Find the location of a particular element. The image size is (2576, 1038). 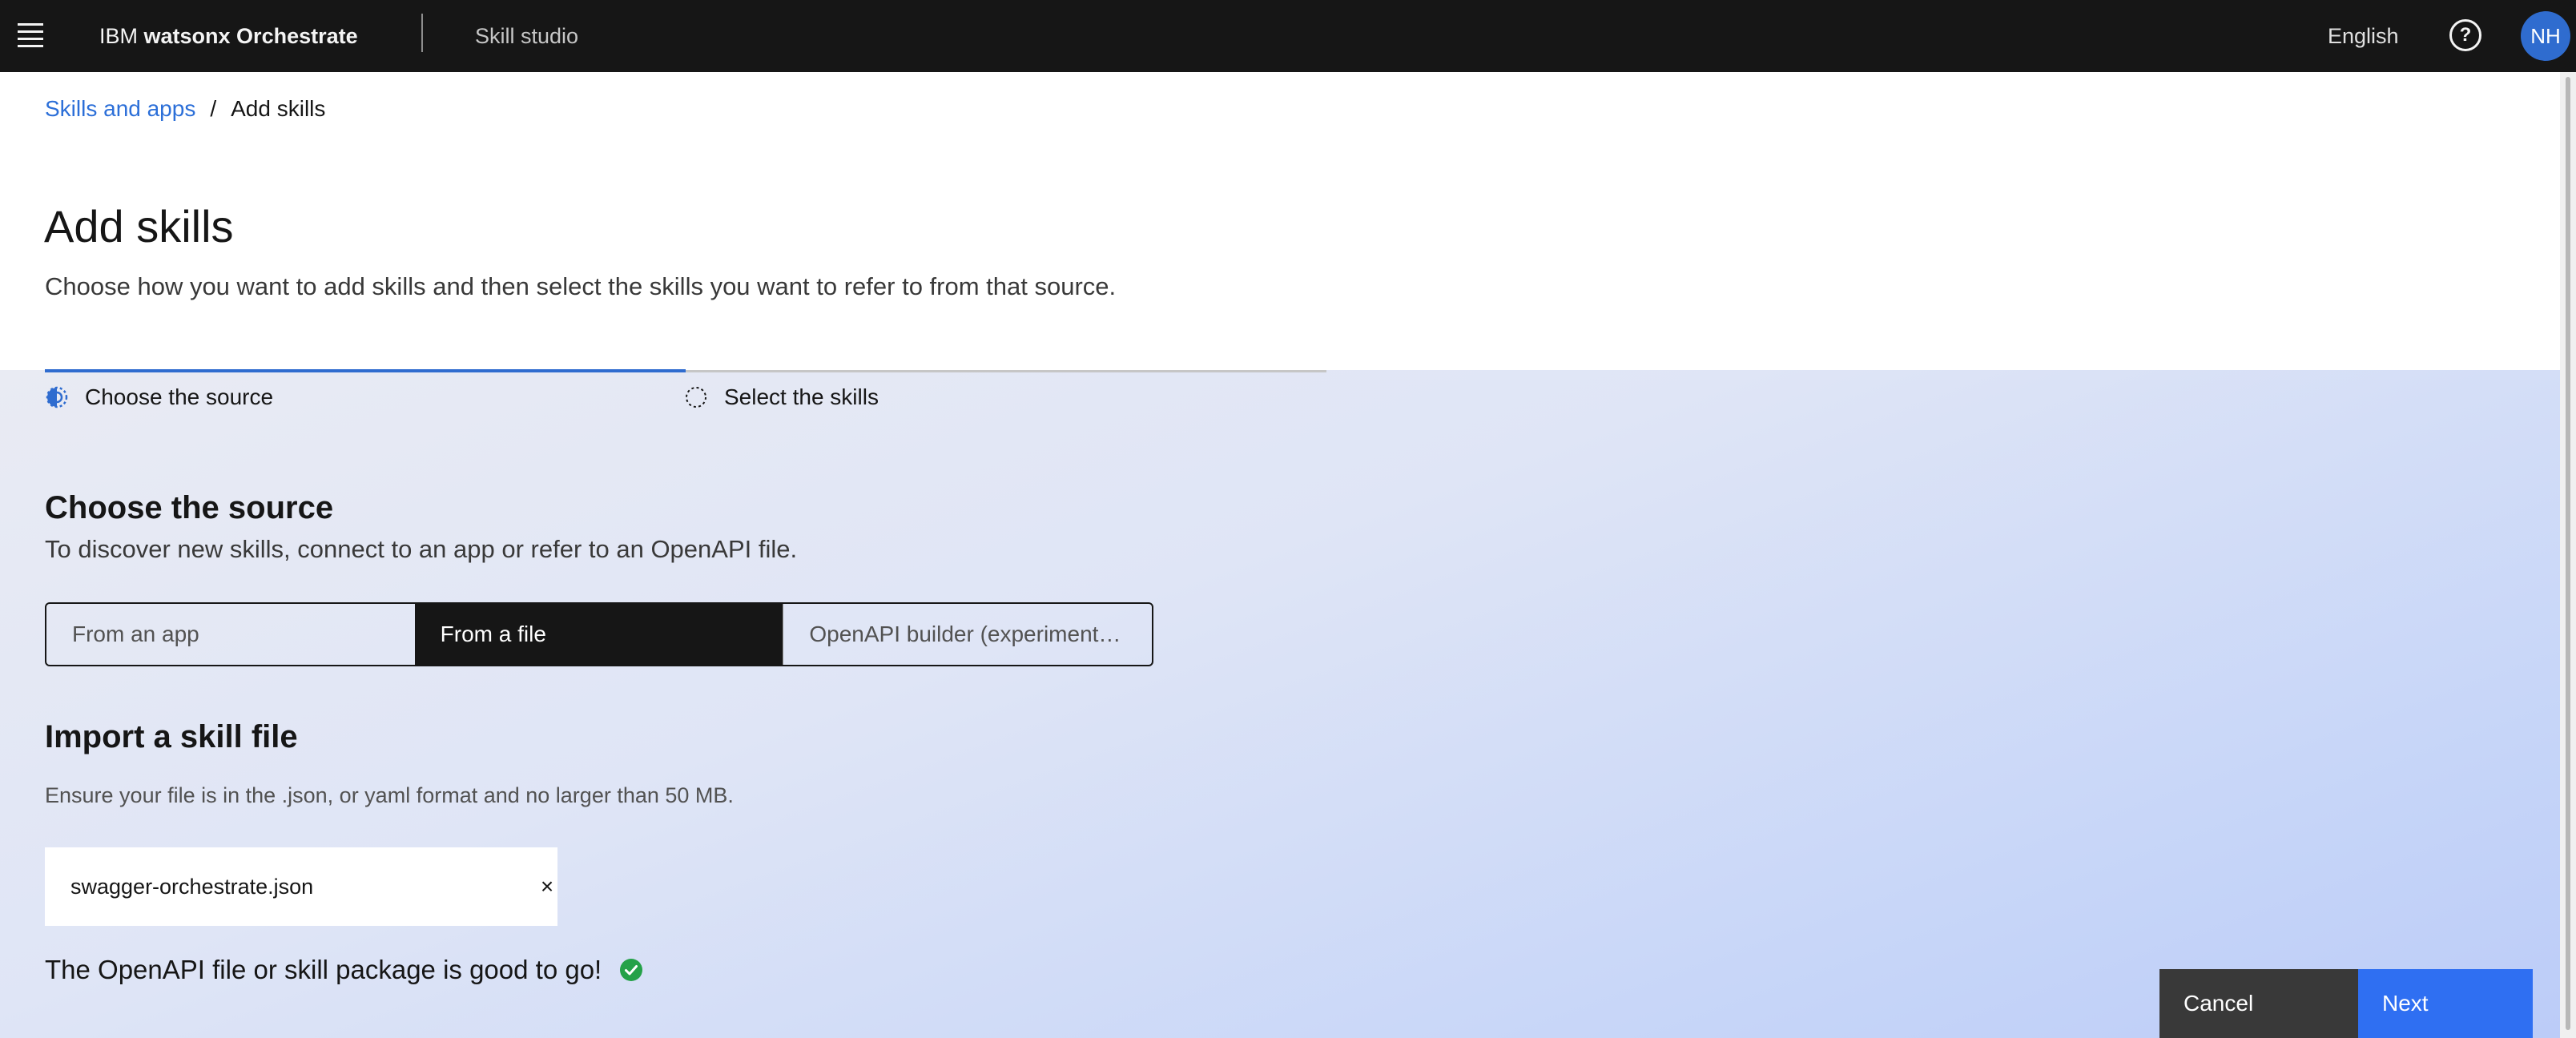

step-label: Choose the source is located at coordinates (179, 397).